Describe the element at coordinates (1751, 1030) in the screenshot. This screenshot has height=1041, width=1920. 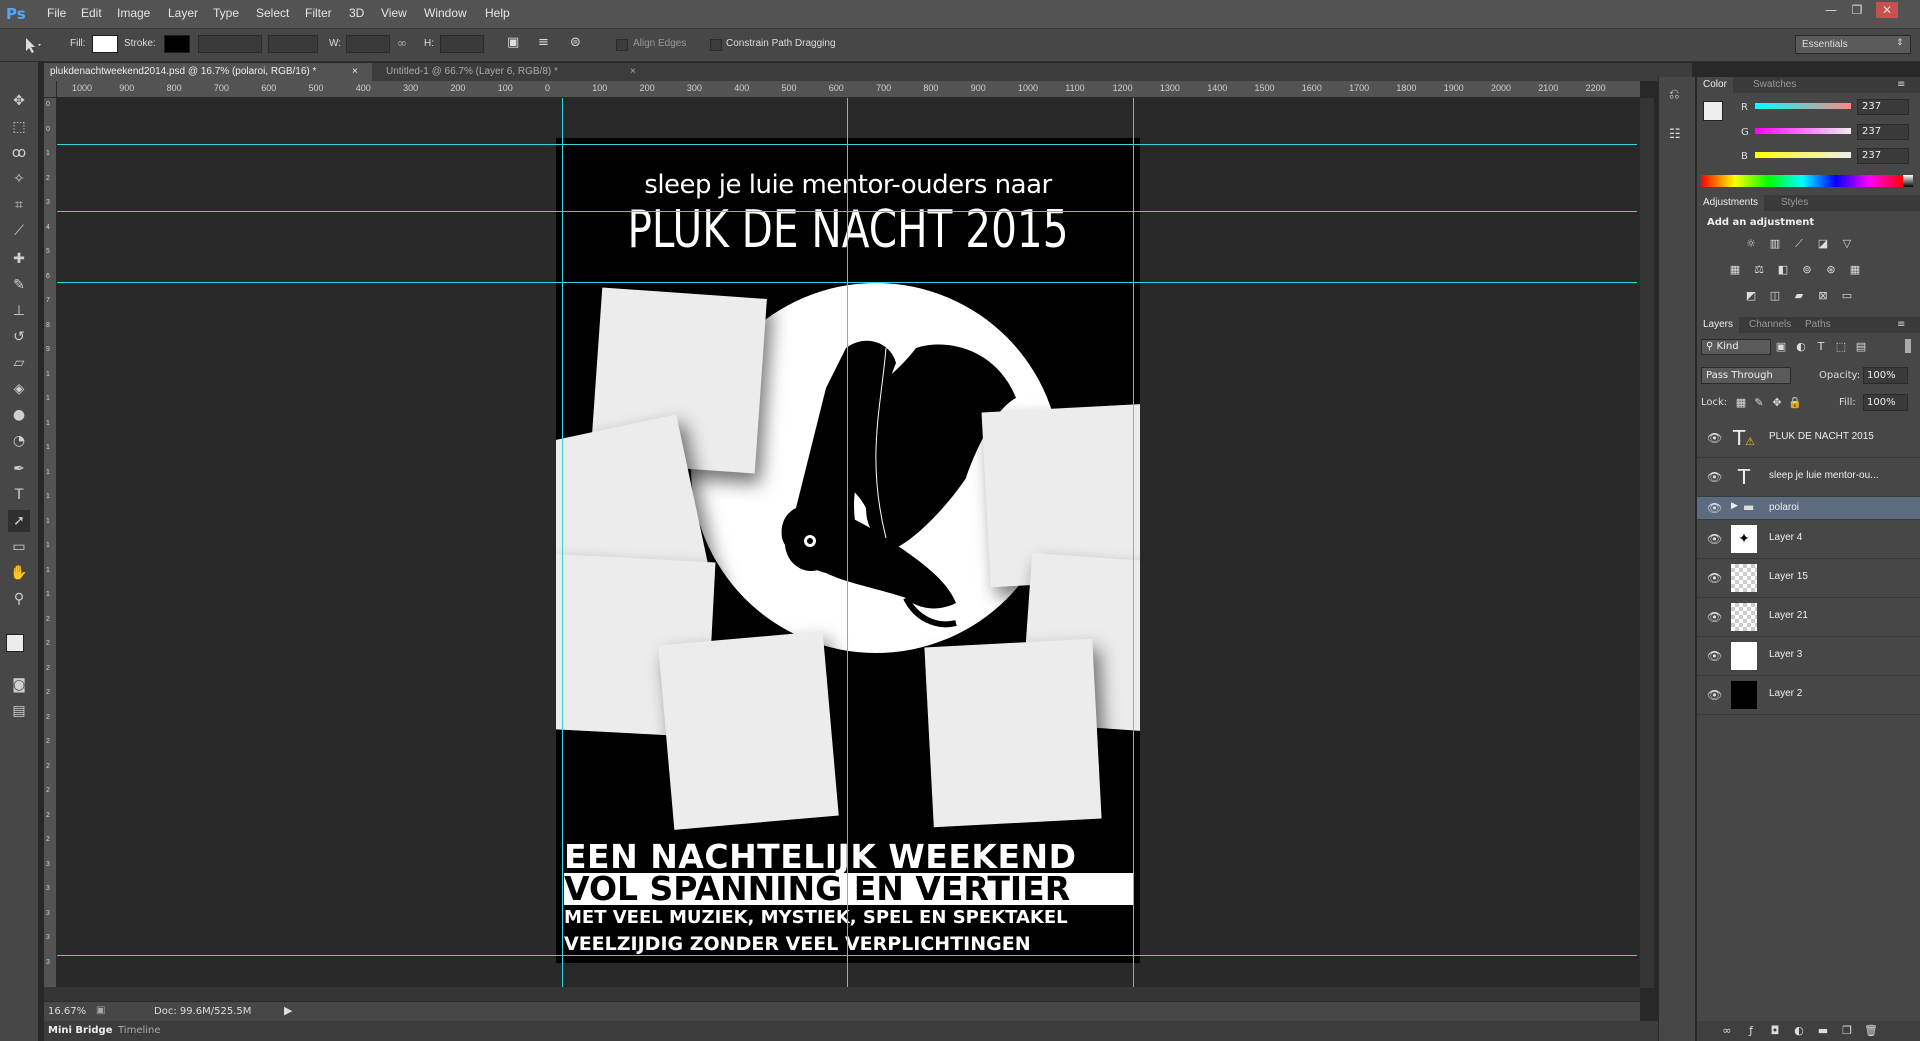
I see `fx-icon: ƒ` at that location.